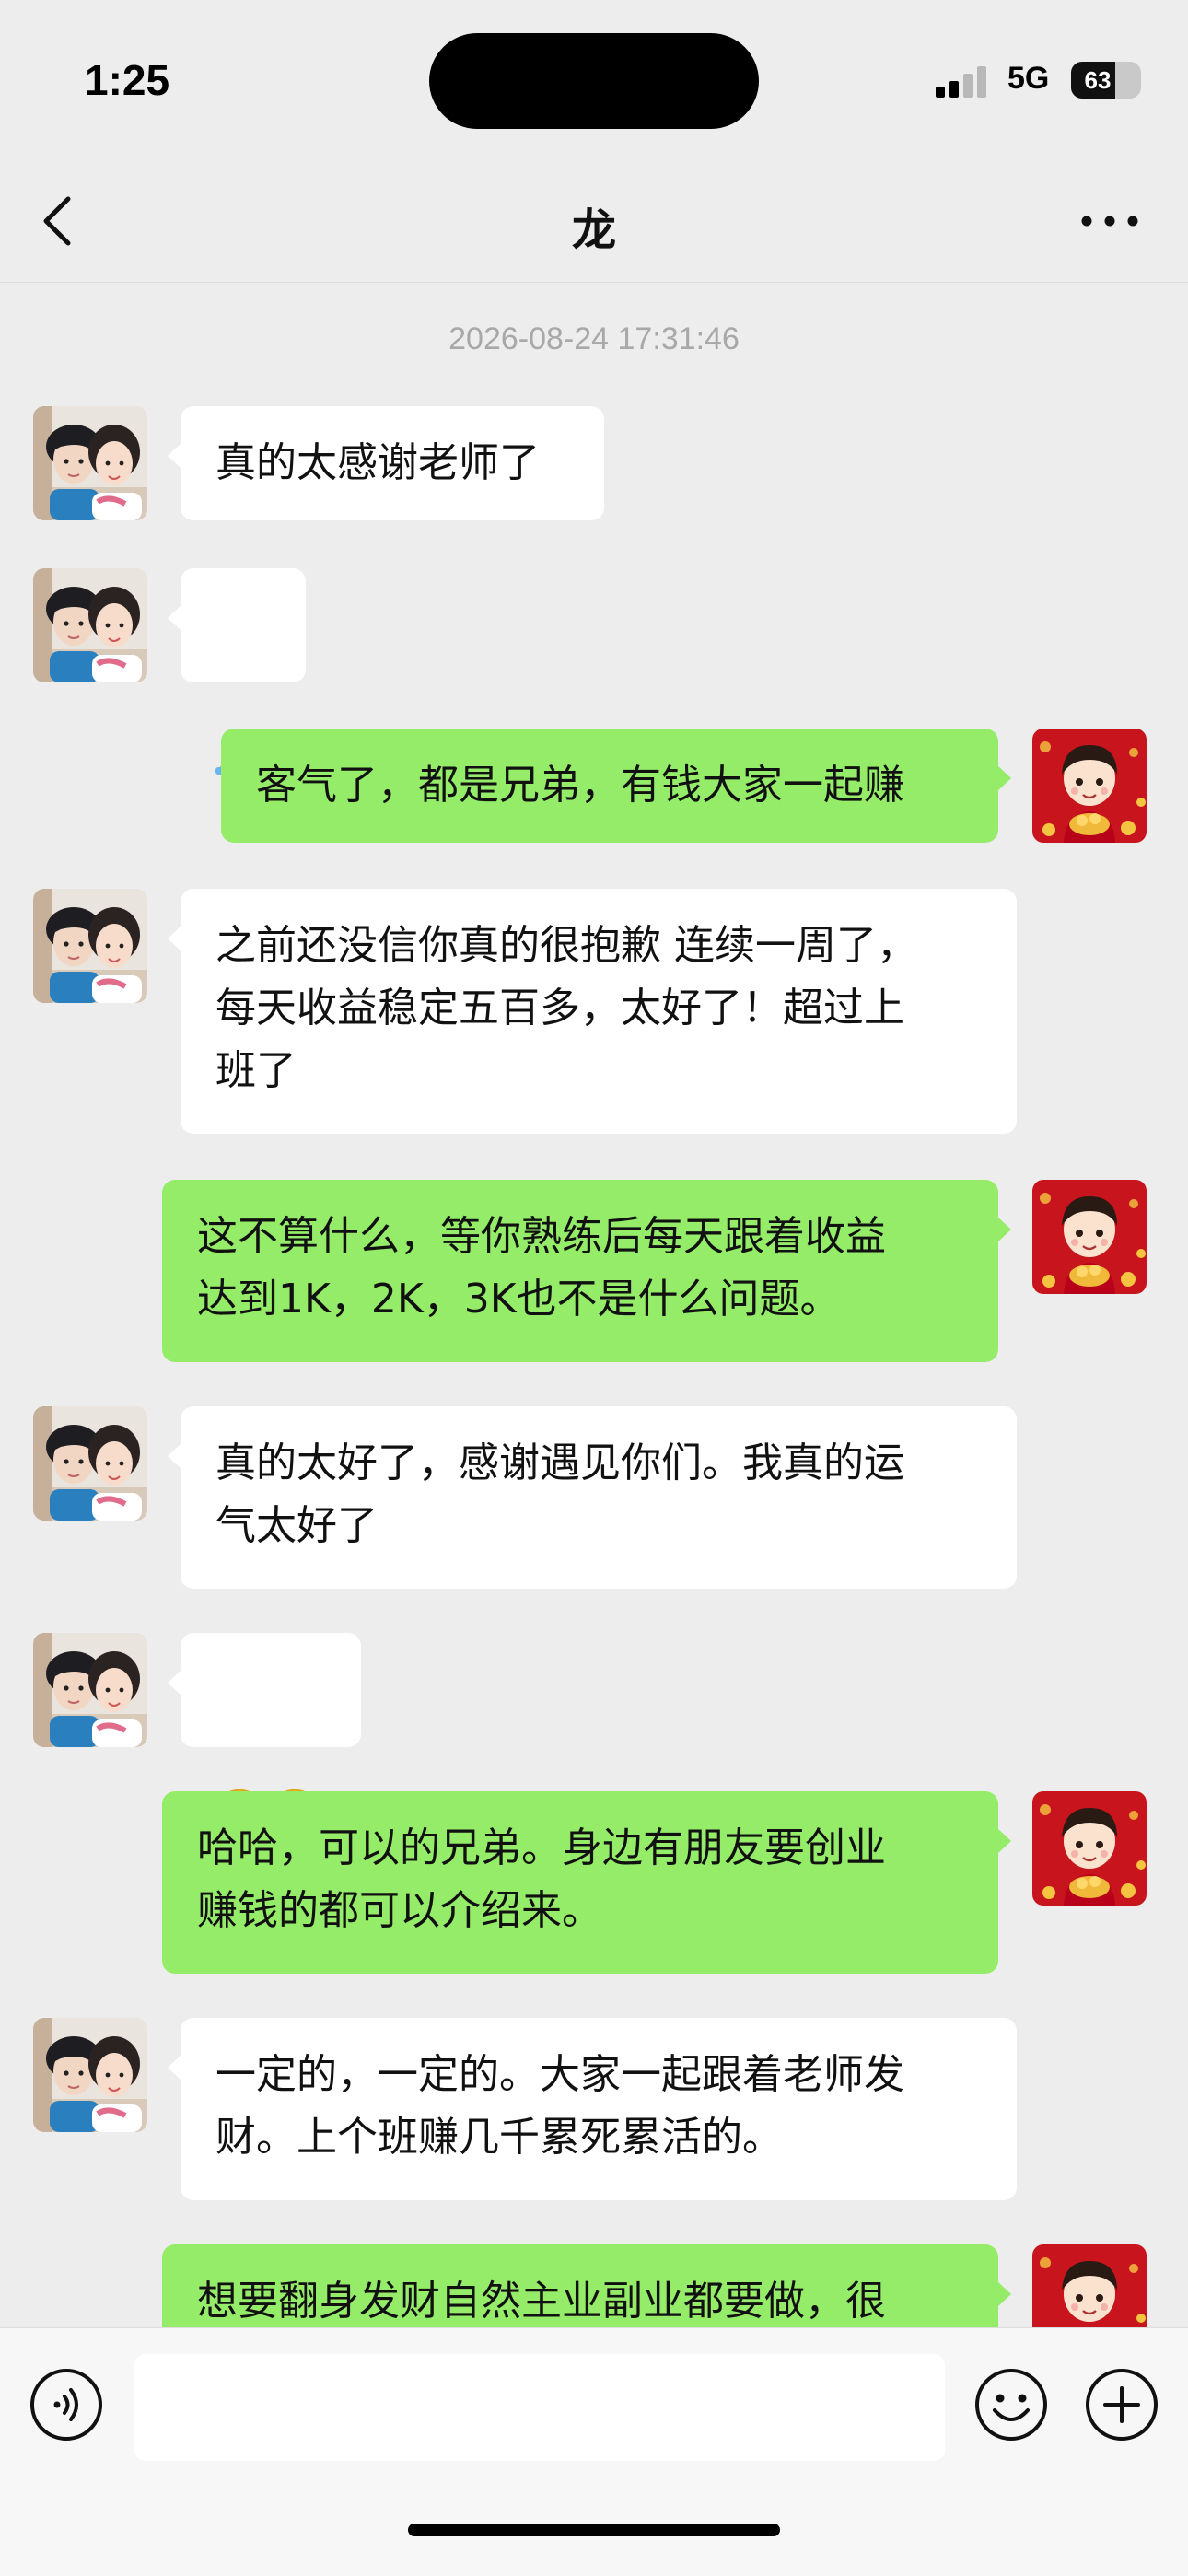 The width and height of the screenshot is (1188, 2576). What do you see at coordinates (592, 2109) in the screenshot?
I see `message-bubble-incoming: 一定的，一定的。大家一起跟着老师发 财。上个班赚几千累死累活的。` at bounding box center [592, 2109].